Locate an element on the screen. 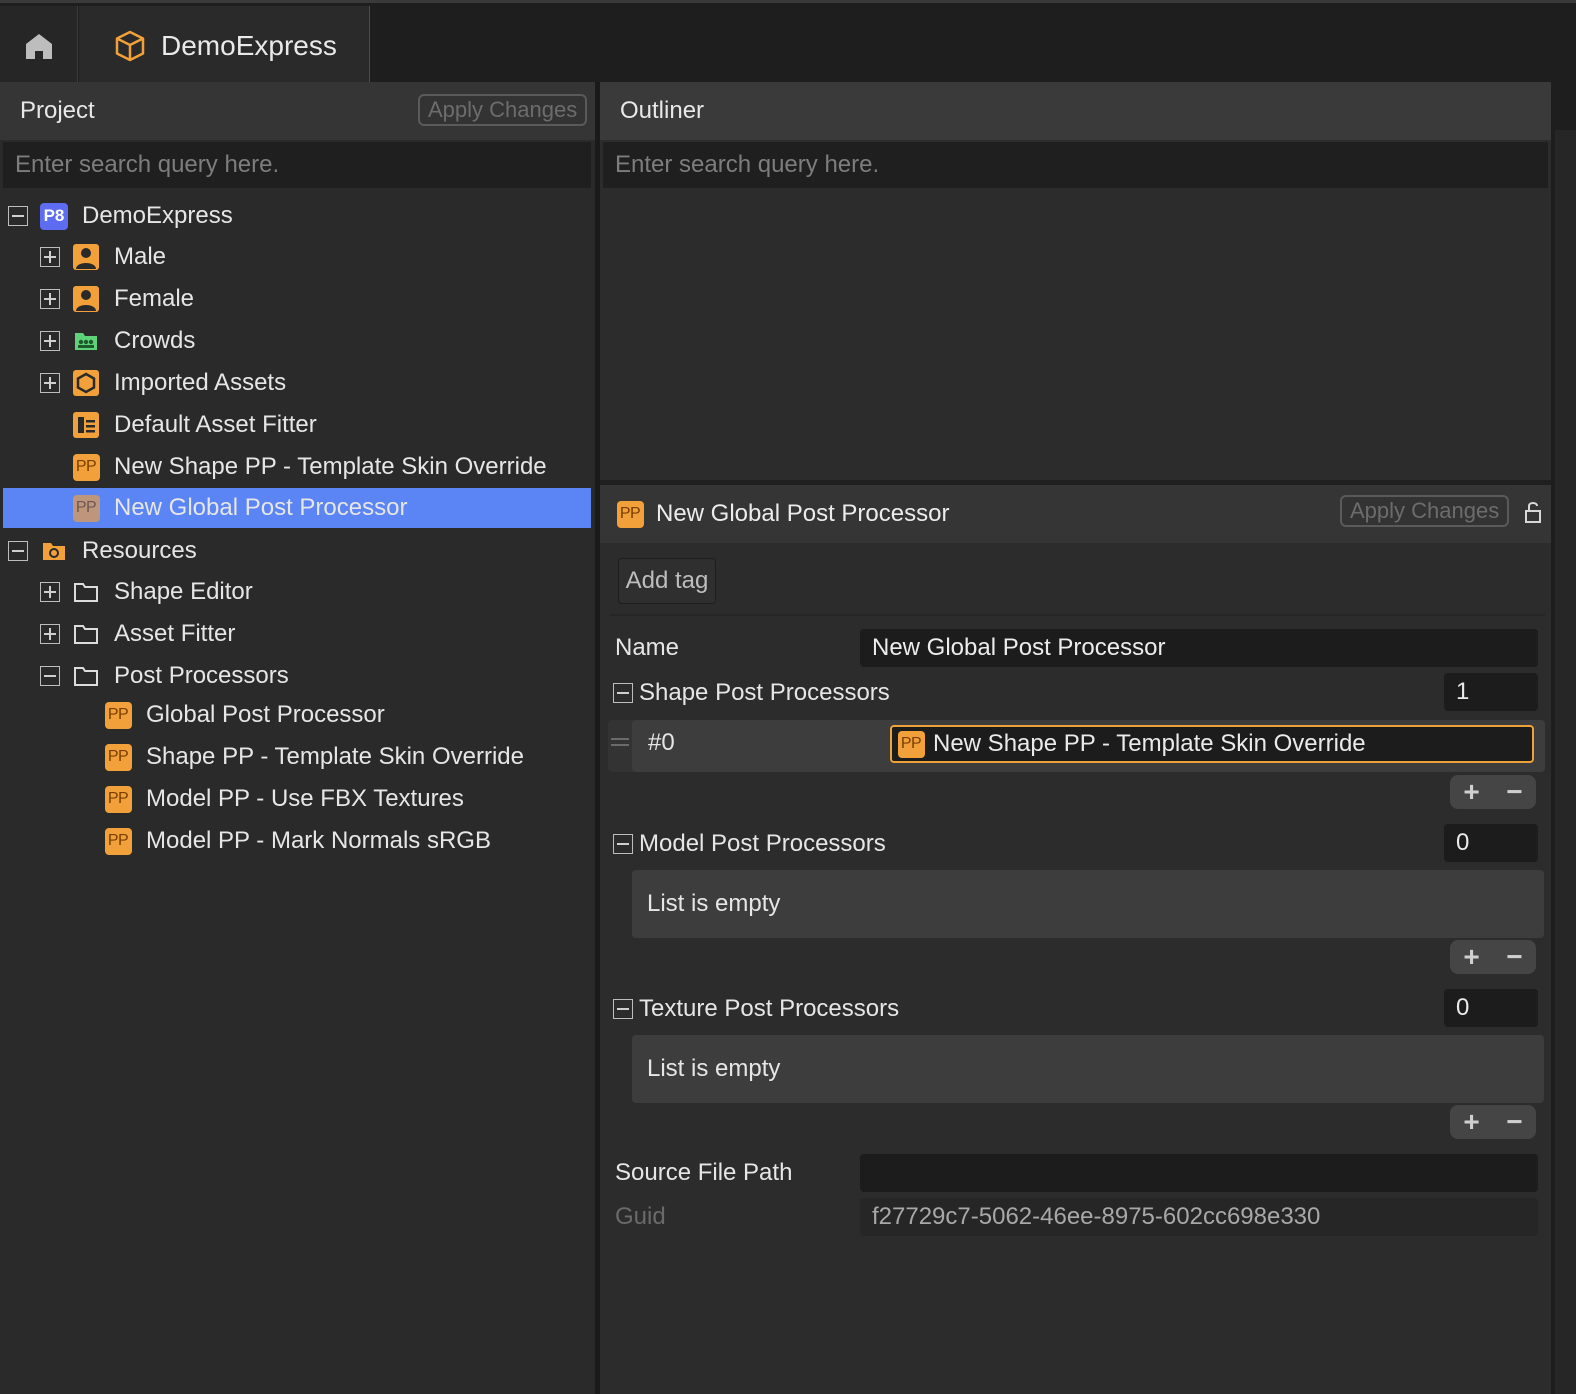 The image size is (1576, 1394). name-label: Name is located at coordinates (647, 647).